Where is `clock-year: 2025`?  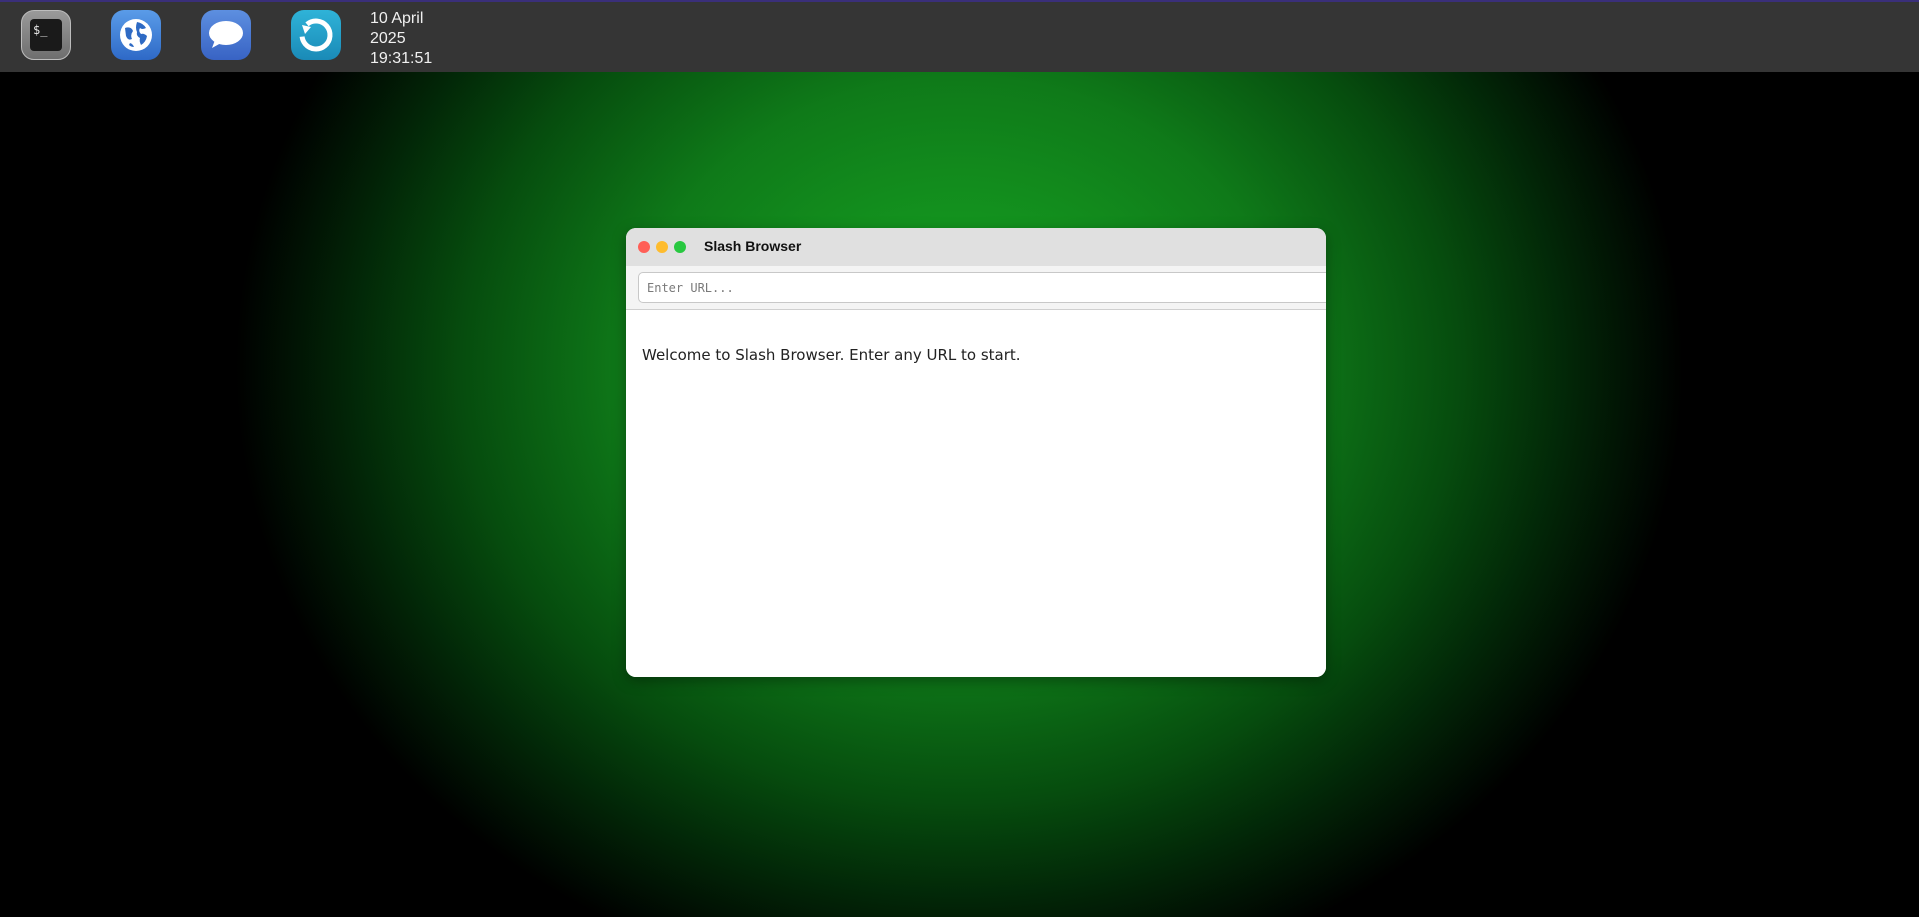
clock-year: 2025 is located at coordinates (388, 38).